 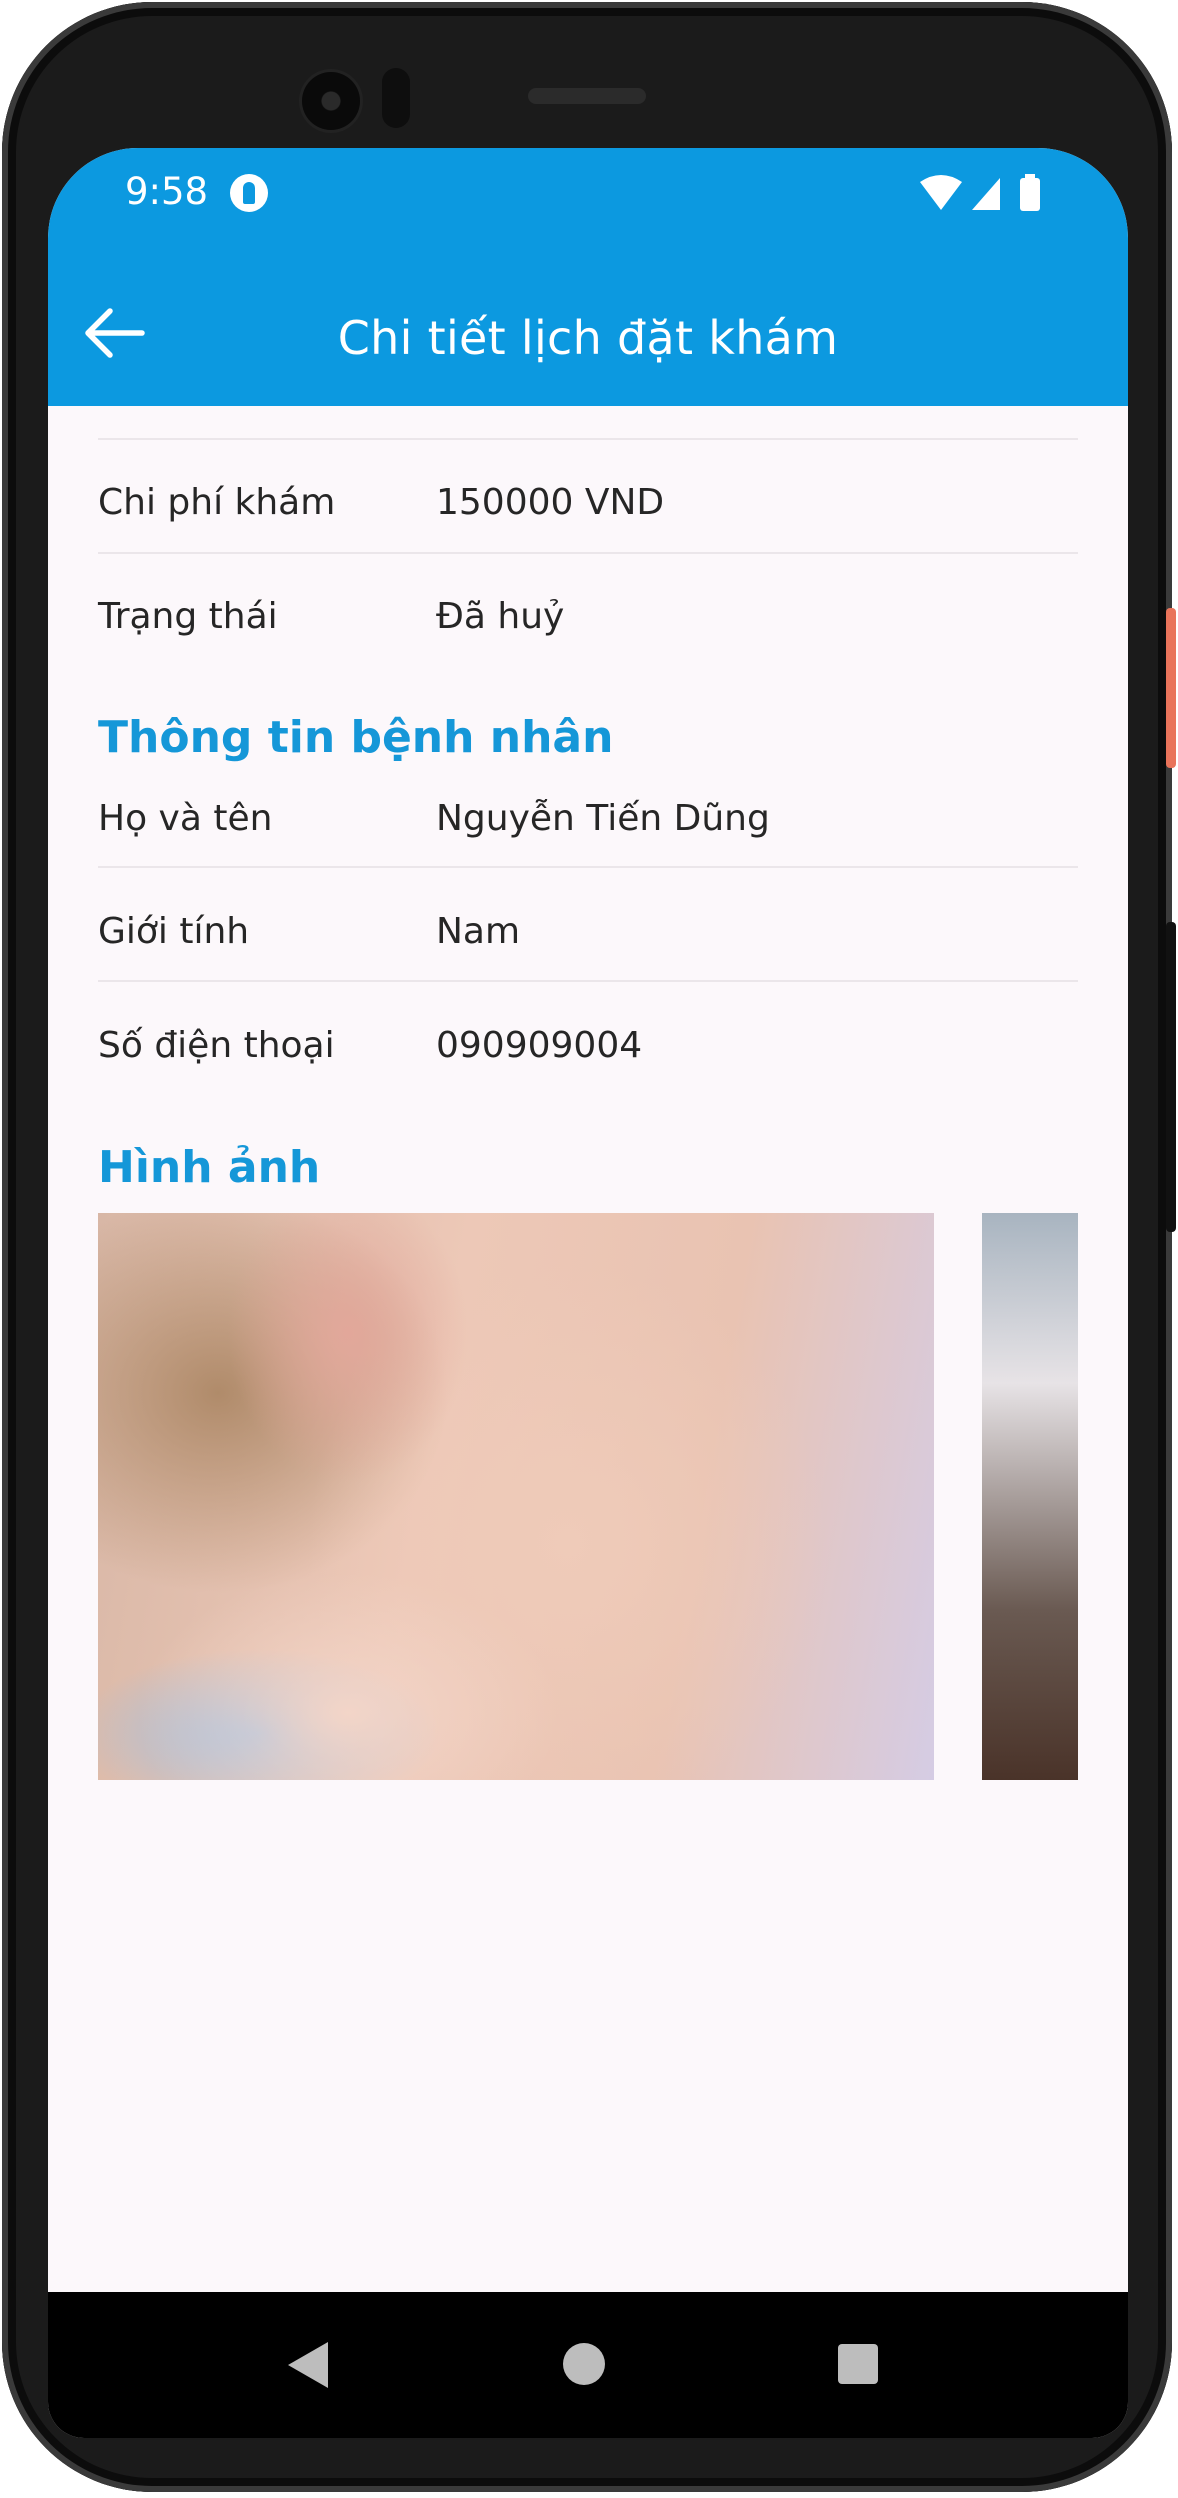 I want to click on status-value: Đã huỷ, so click(x=500, y=616).